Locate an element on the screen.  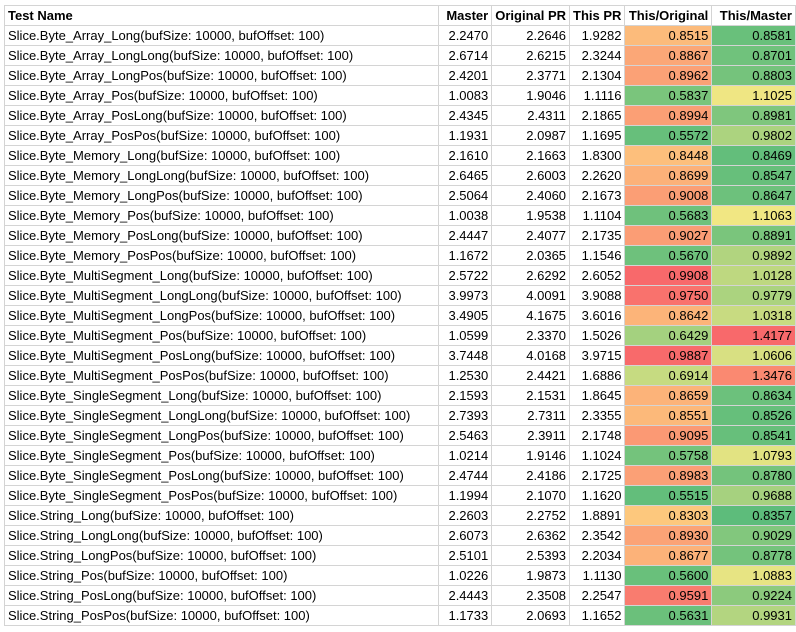
original-pr-cell: 4.0091 is located at coordinates (531, 295).